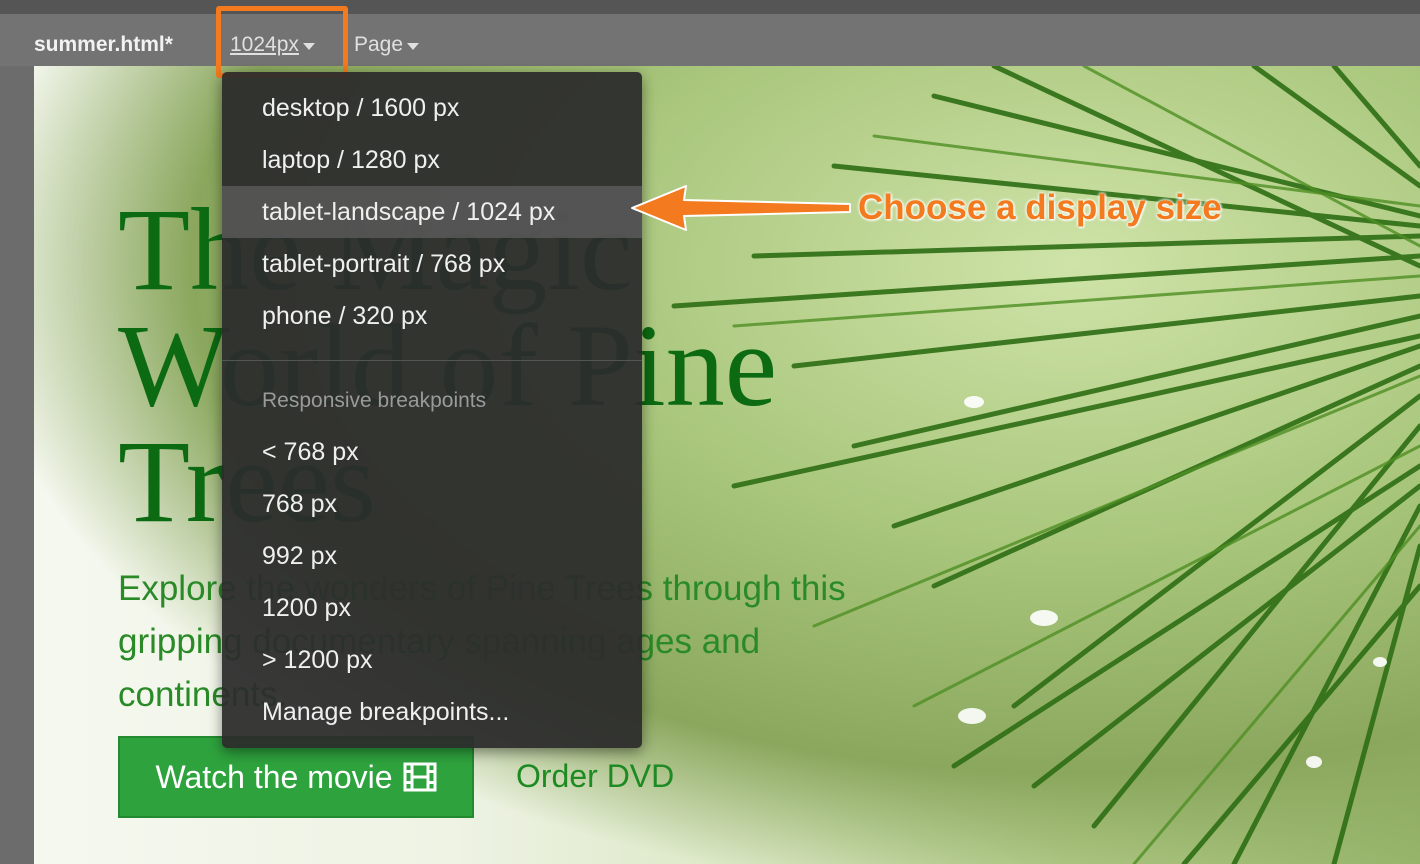 This screenshot has height=864, width=1420. I want to click on menu-item-phone: phone / 320 px, so click(432, 316).